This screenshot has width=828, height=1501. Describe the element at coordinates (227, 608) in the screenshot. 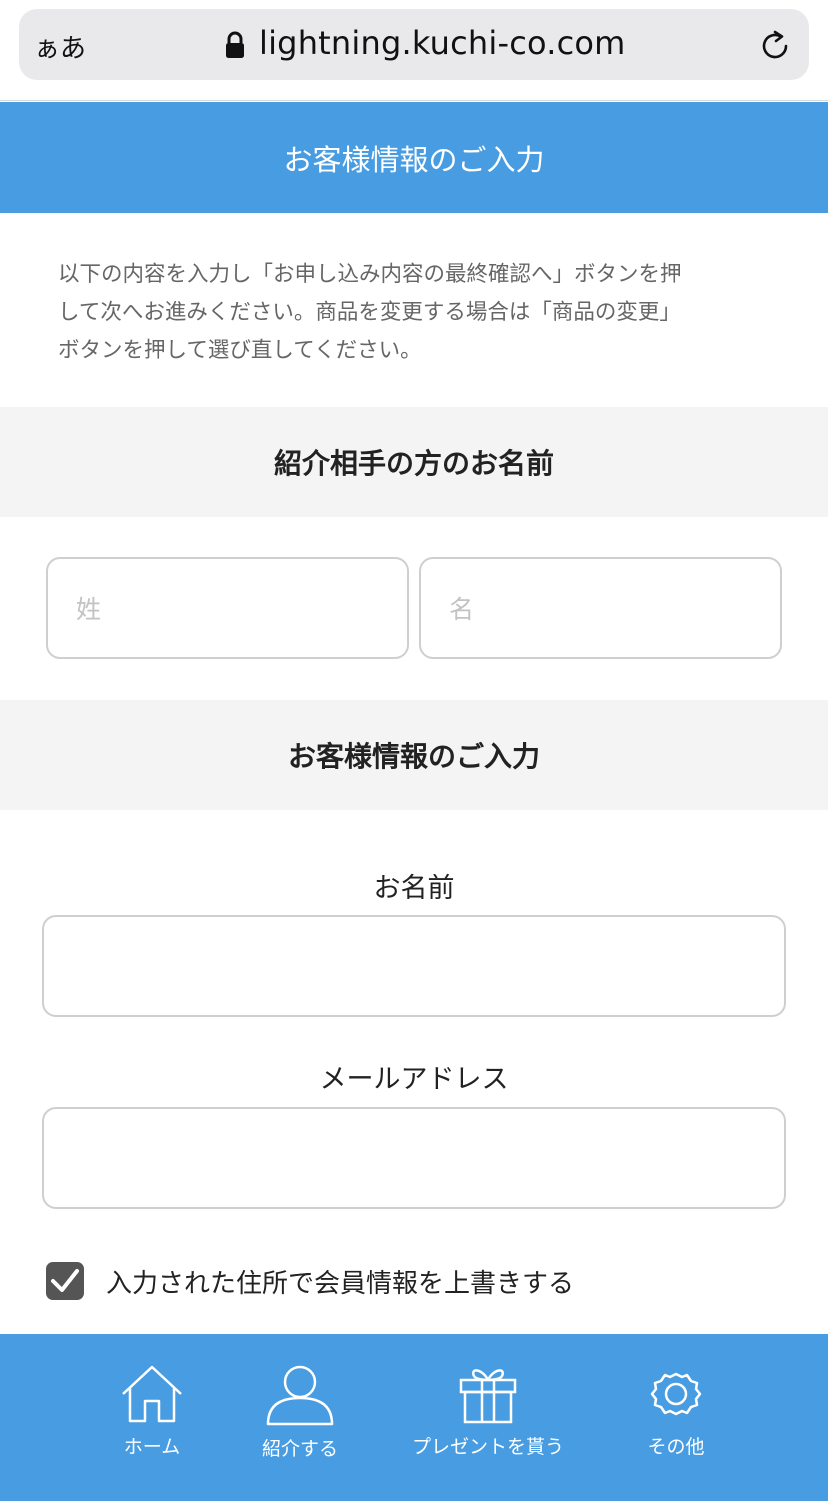

I see `referral-last-name-input: 姓` at that location.